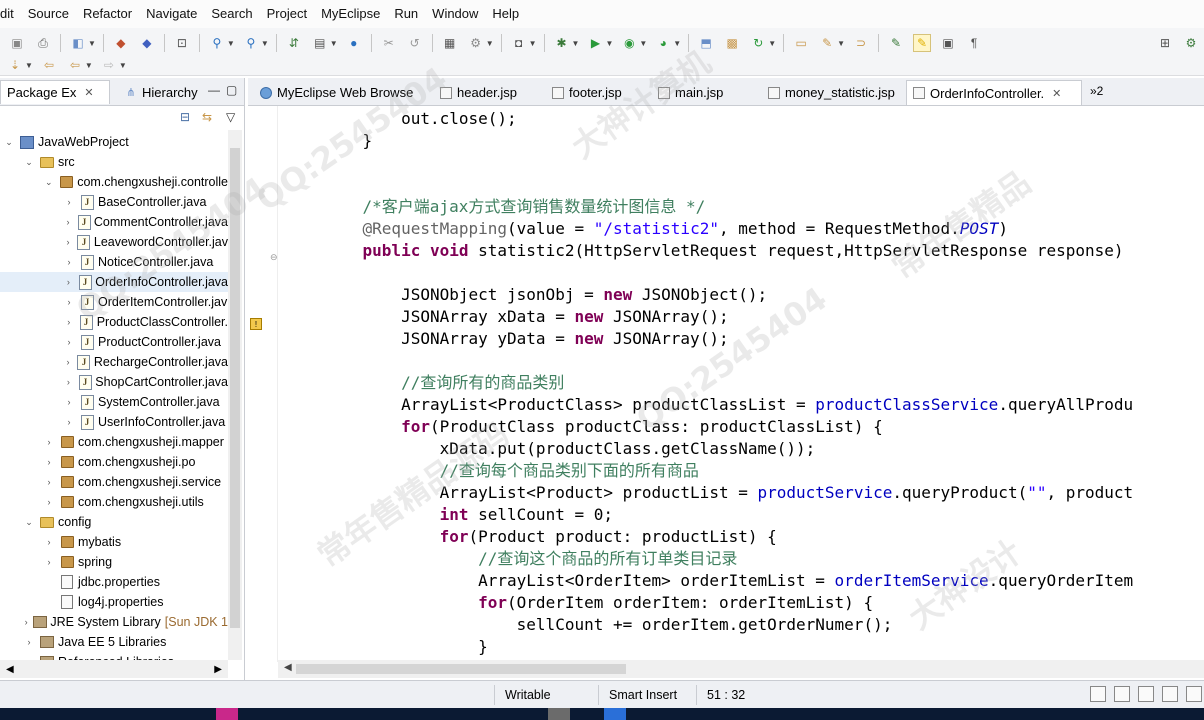  What do you see at coordinates (114, 282) in the screenshot?
I see `tree-item: › J OrderInfoController.java` at bounding box center [114, 282].